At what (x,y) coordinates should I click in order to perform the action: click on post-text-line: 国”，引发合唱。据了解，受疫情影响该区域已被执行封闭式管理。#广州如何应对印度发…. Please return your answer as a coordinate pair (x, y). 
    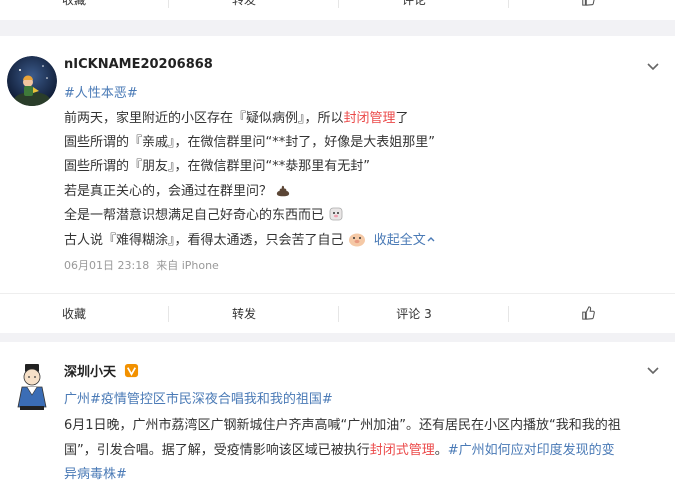
    Looking at the image, I should click on (339, 450).